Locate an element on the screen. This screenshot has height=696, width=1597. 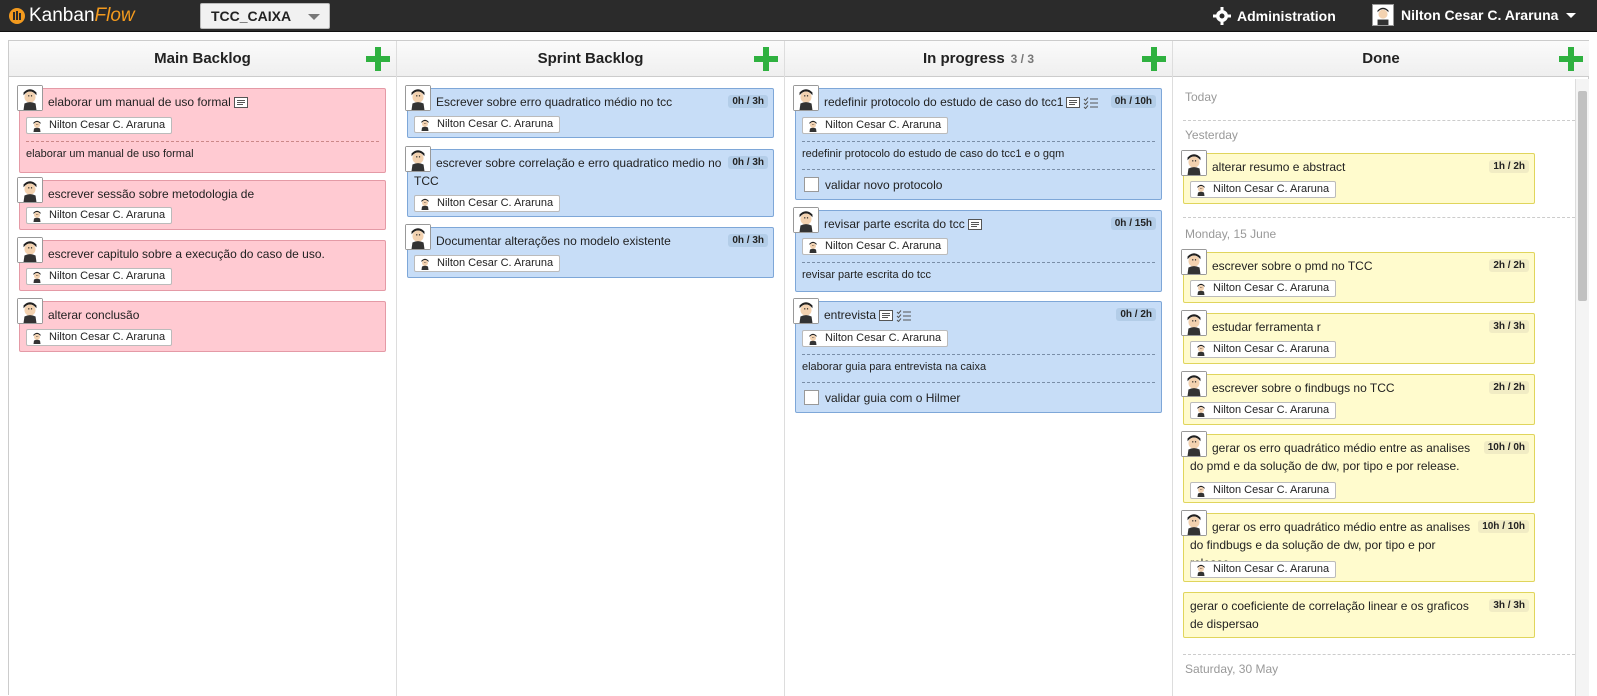
subtask: validar novo protocolo is located at coordinates (873, 184).